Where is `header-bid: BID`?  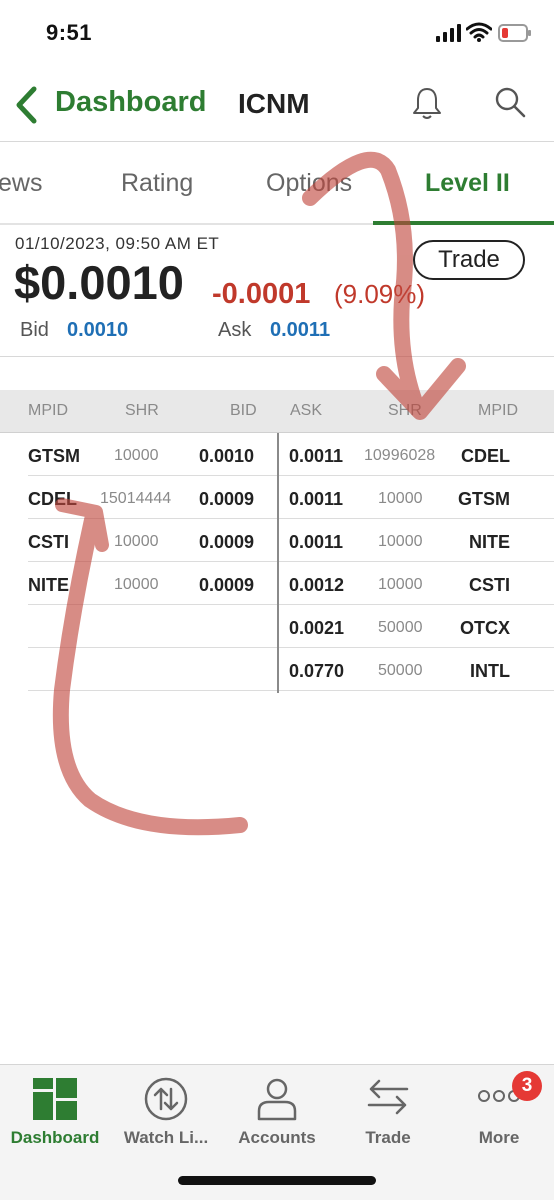
header-bid: BID is located at coordinates (243, 410).